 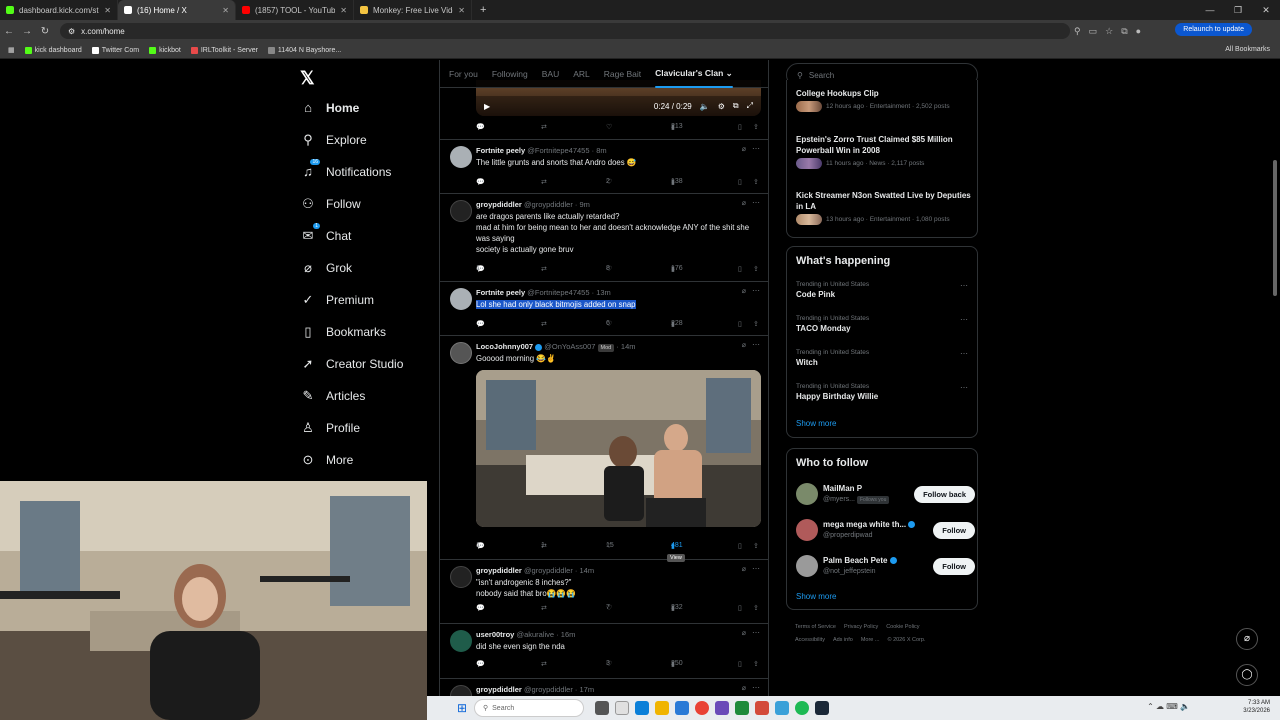 I want to click on grok-fab-icon: ⌀, so click(x=1247, y=639).